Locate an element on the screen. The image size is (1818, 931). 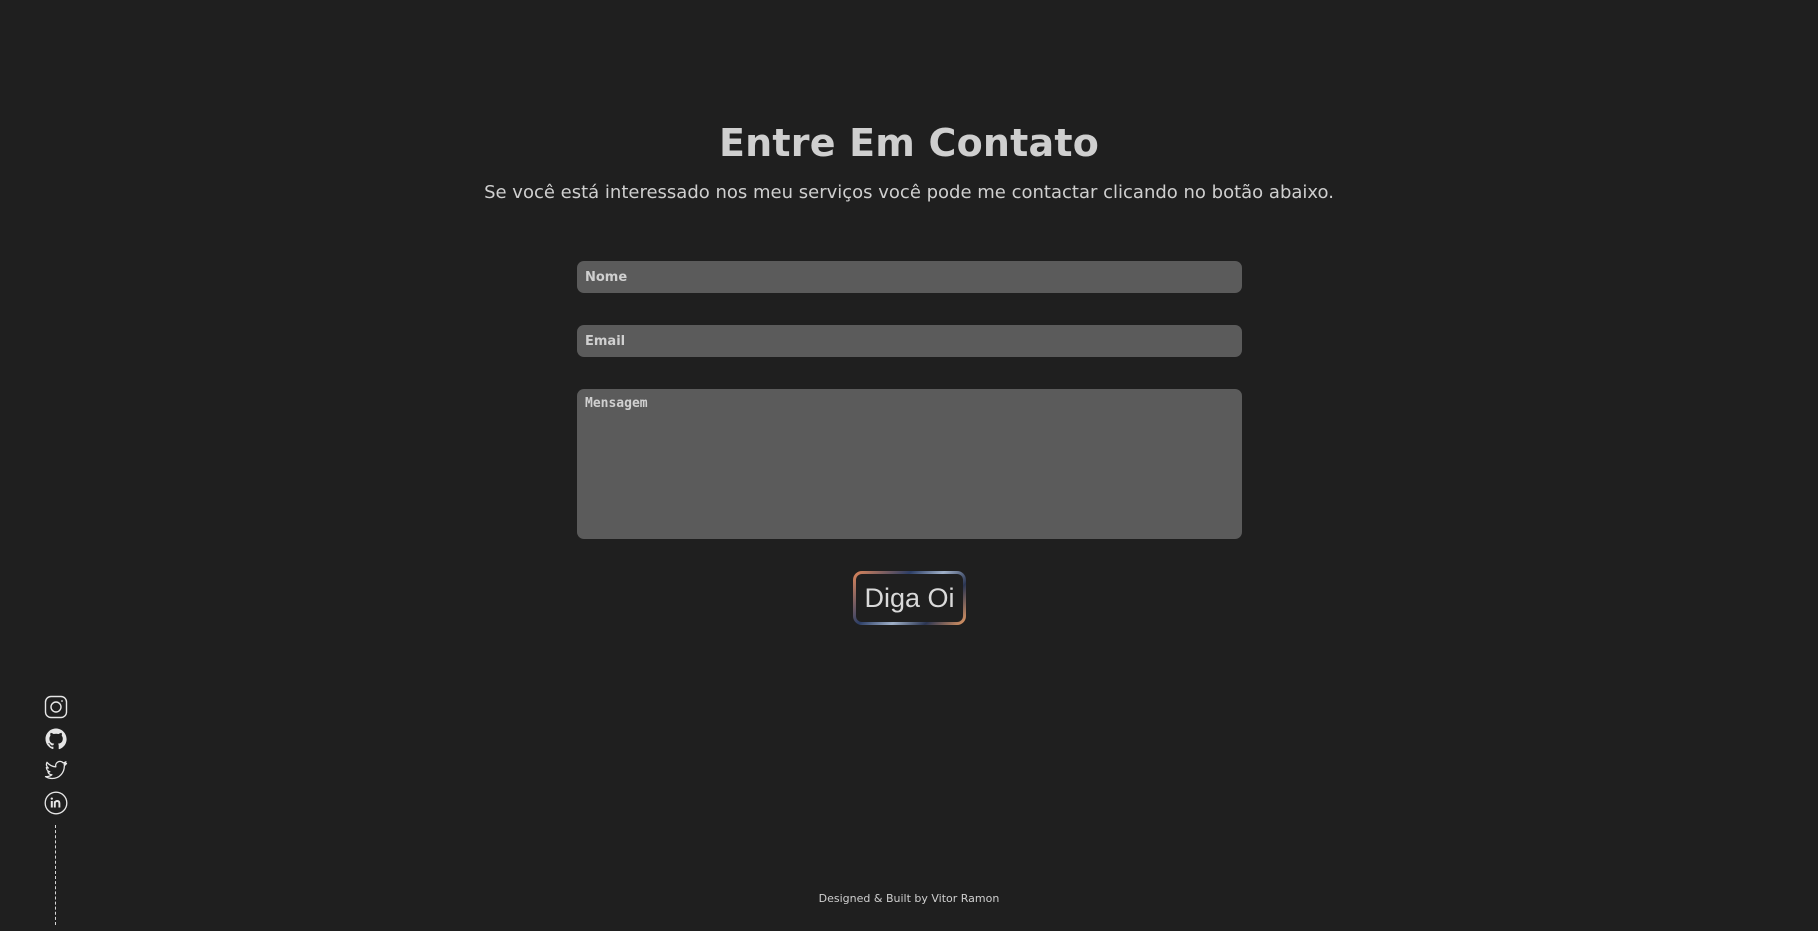
footer-credit: Designed & Built by Vitor Ramon is located at coordinates (909, 898).